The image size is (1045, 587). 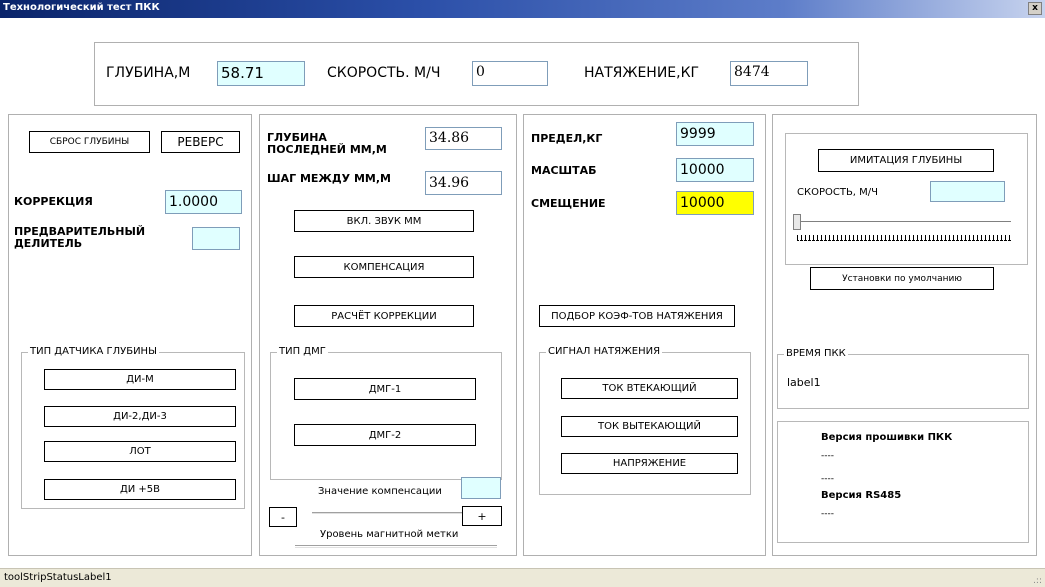 What do you see at coordinates (283, 517) in the screenshot?
I see `decrement-button: -` at bounding box center [283, 517].